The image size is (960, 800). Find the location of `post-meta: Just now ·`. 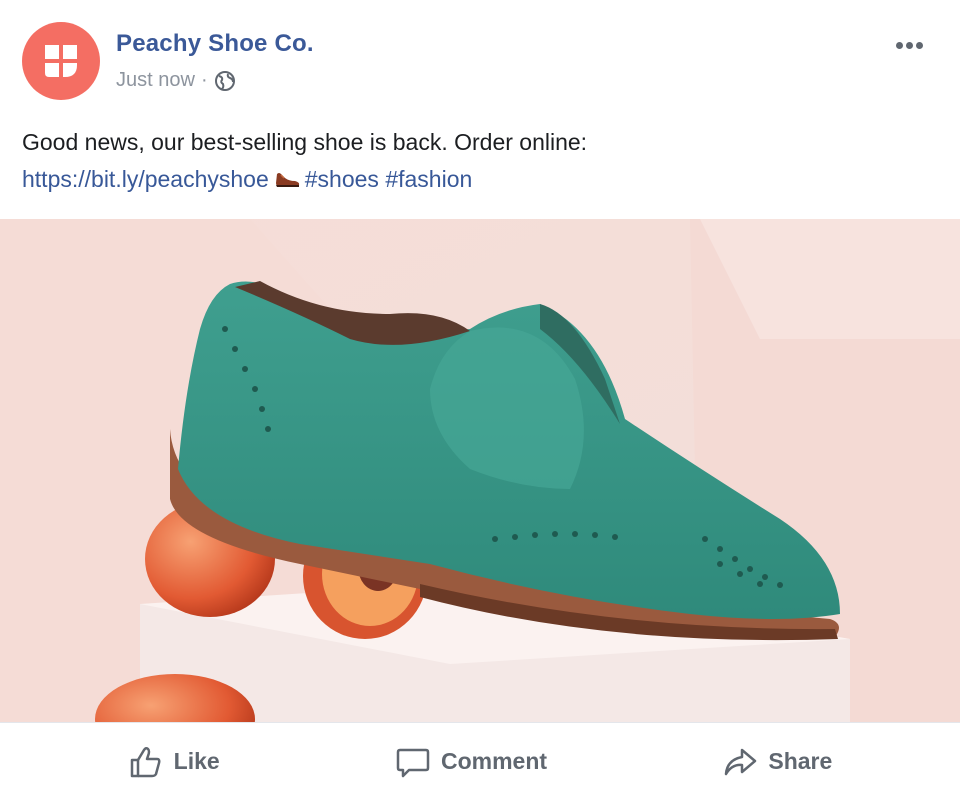

post-meta: Just now · is located at coordinates (176, 80).